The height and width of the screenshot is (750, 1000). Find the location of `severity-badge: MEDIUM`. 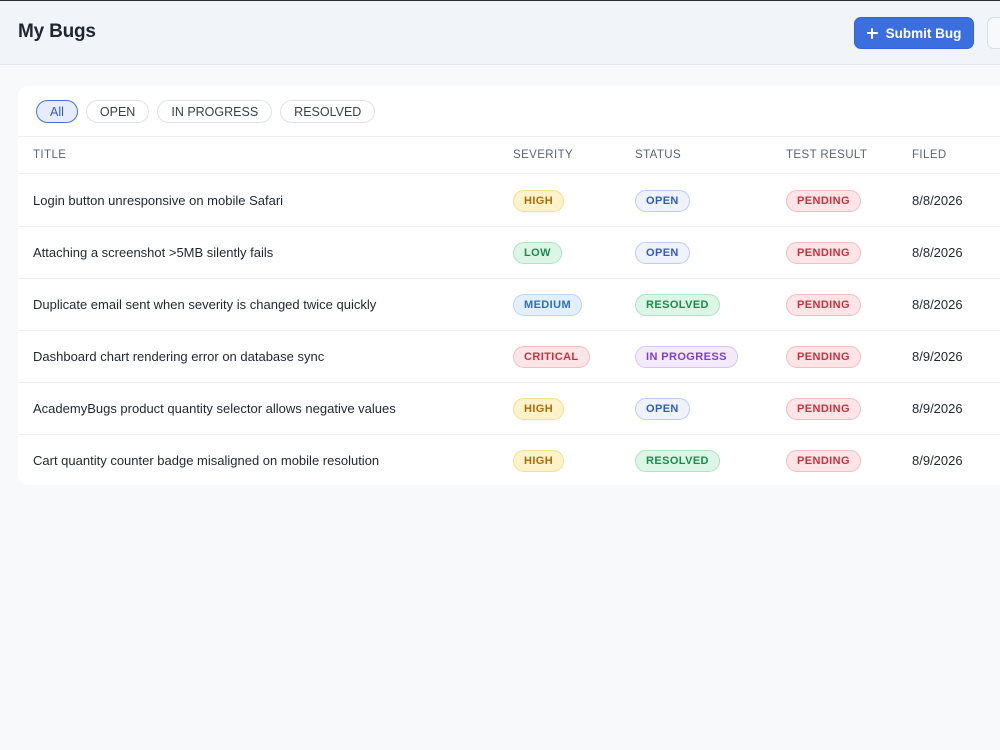

severity-badge: MEDIUM is located at coordinates (548, 304).